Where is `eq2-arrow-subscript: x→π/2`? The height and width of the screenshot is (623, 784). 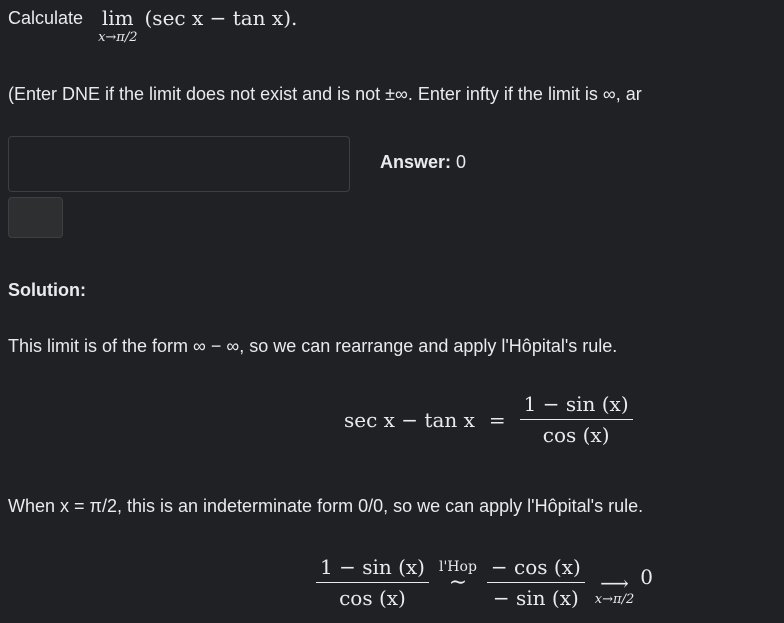
eq2-arrow-subscript: x→π/2 is located at coordinates (614, 599).